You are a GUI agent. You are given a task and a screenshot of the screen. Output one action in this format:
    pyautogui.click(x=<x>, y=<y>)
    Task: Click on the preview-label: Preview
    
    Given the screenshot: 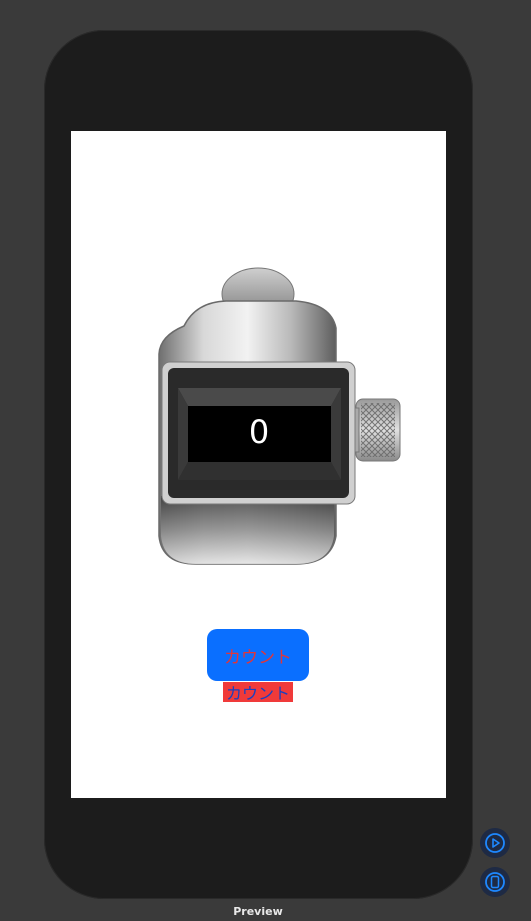 What is the action you would take?
    pyautogui.click(x=258, y=911)
    